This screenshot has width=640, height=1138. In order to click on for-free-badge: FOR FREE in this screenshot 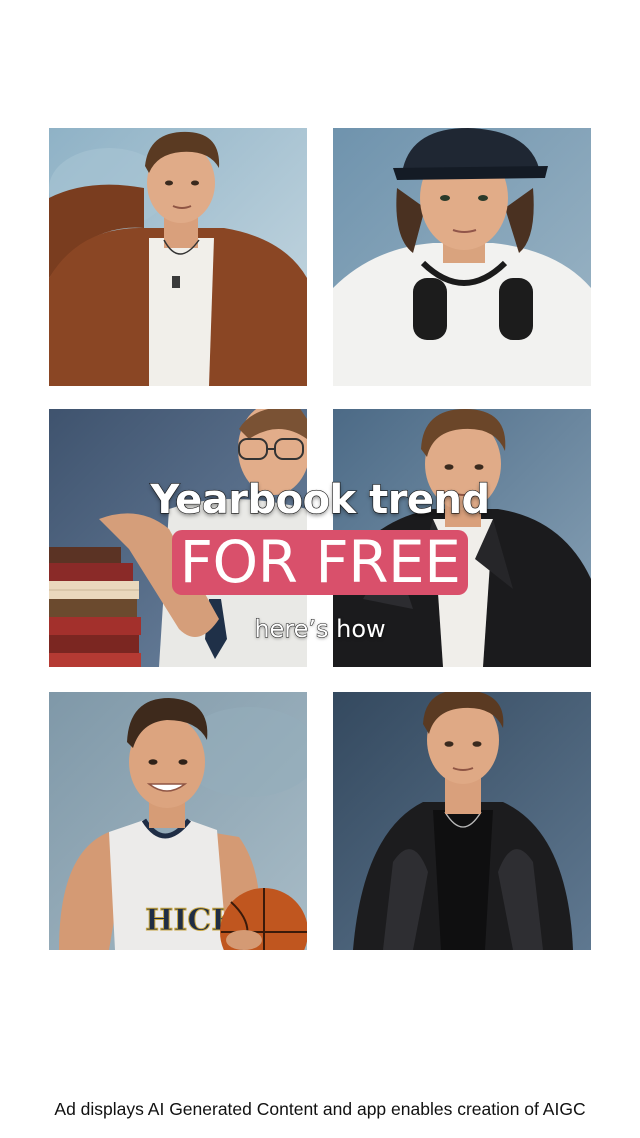, I will do `click(320, 562)`.